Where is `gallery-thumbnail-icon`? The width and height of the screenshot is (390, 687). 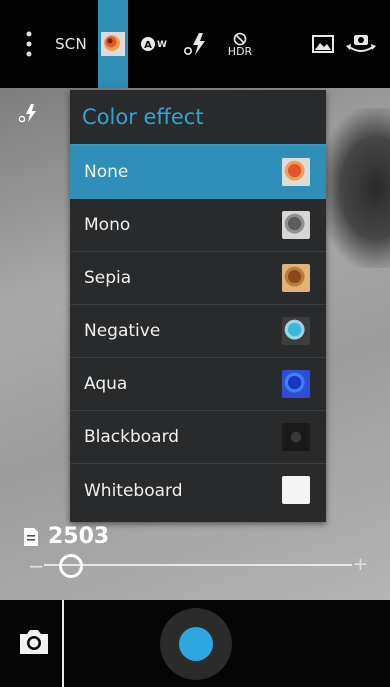 gallery-thumbnail-icon is located at coordinates (323, 44).